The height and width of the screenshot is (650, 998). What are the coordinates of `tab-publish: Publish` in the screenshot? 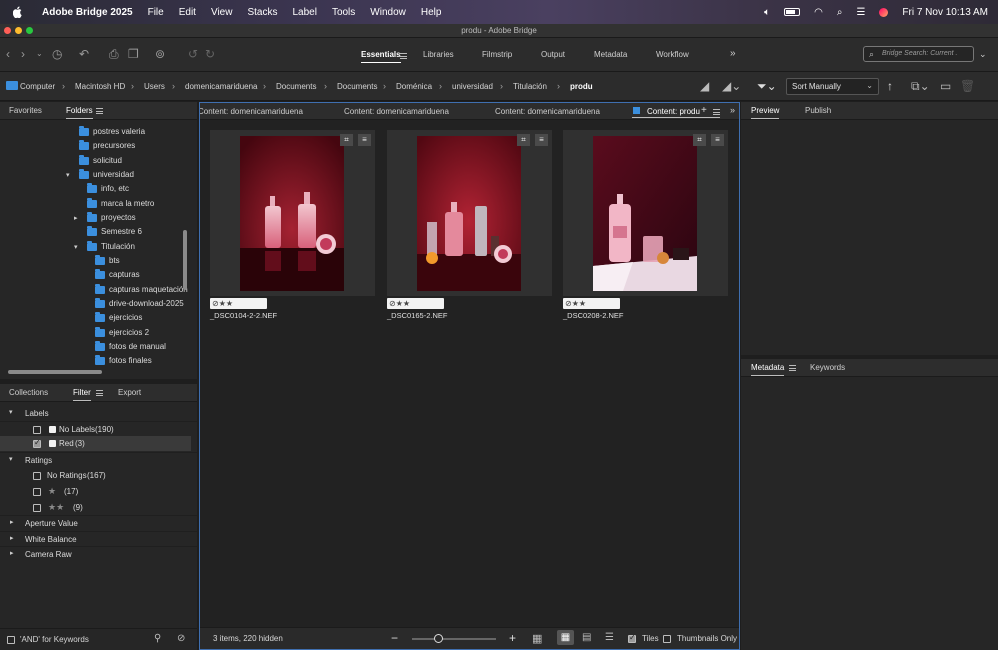 It's located at (818, 110).